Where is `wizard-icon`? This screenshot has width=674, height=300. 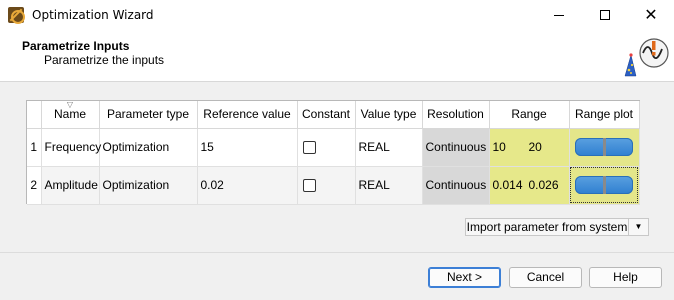 wizard-icon is located at coordinates (646, 57).